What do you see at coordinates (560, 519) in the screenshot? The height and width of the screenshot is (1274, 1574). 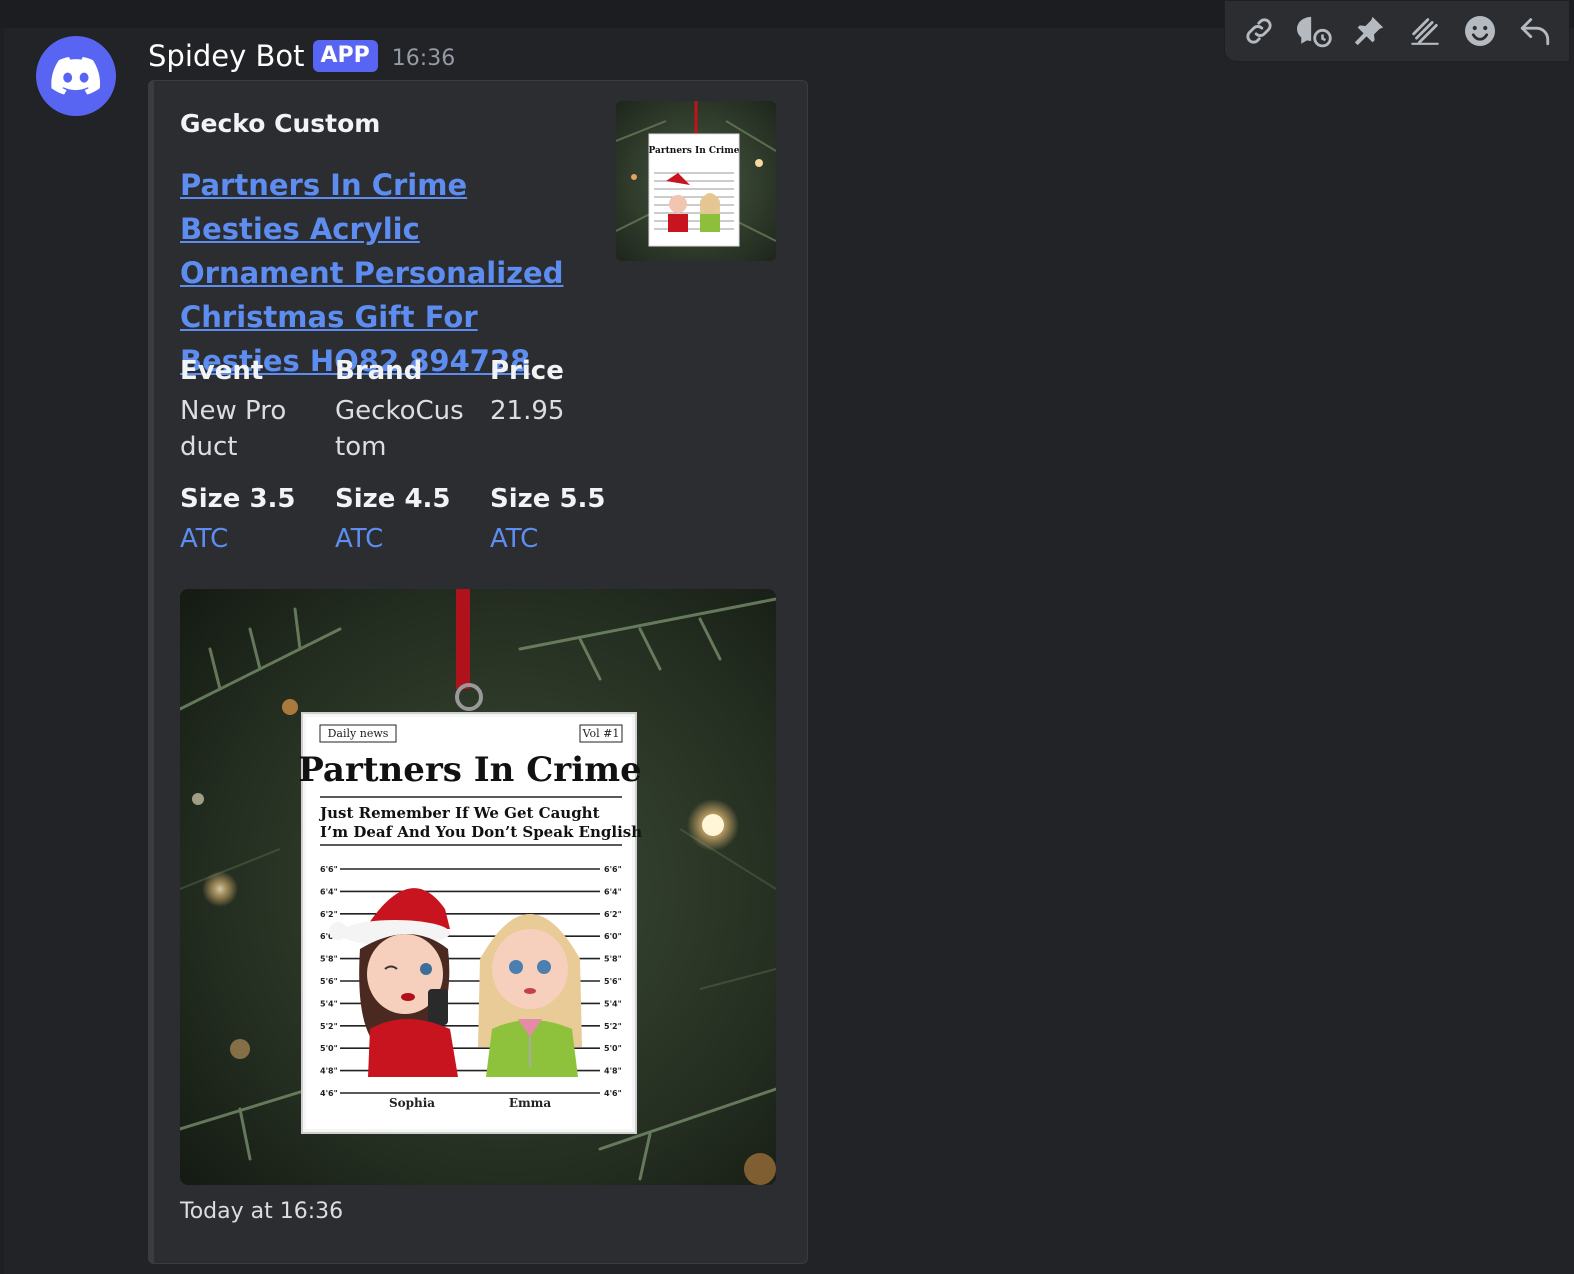 I see `field-size-5-5: Size 5.5 ATC` at bounding box center [560, 519].